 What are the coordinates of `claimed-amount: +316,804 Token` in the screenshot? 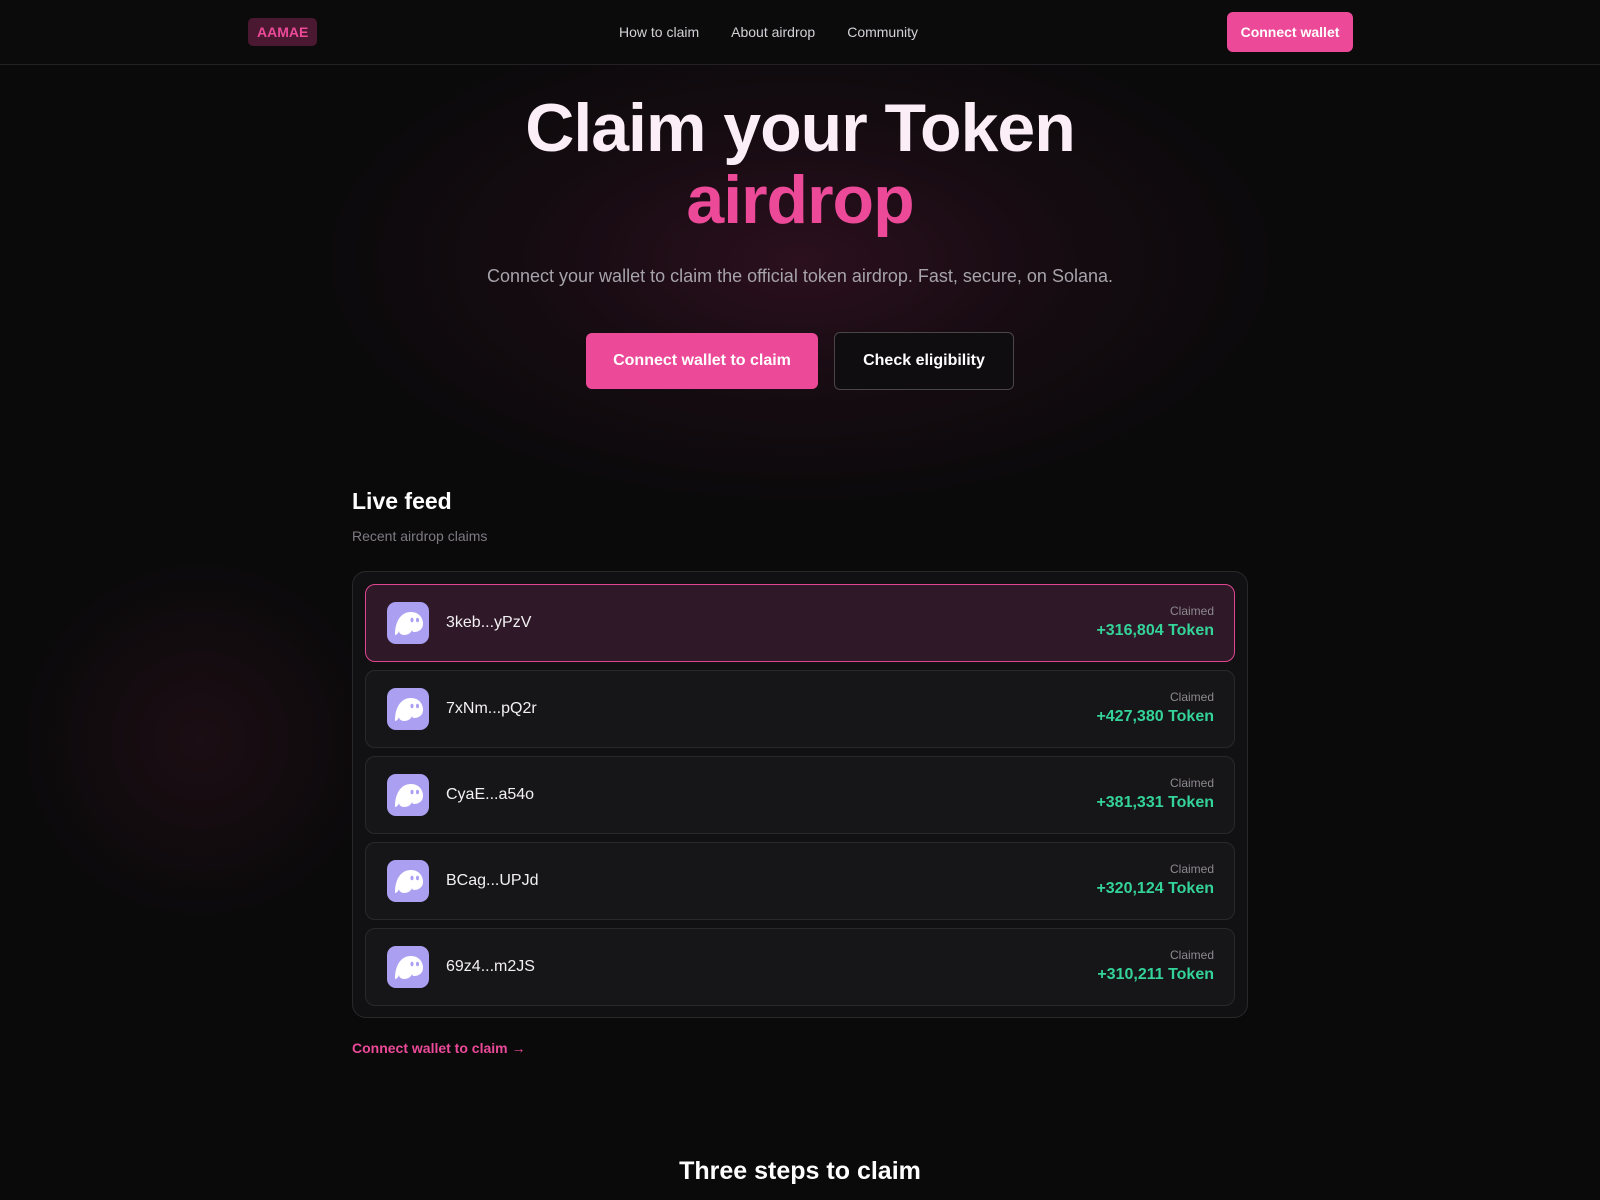 It's located at (1155, 630).